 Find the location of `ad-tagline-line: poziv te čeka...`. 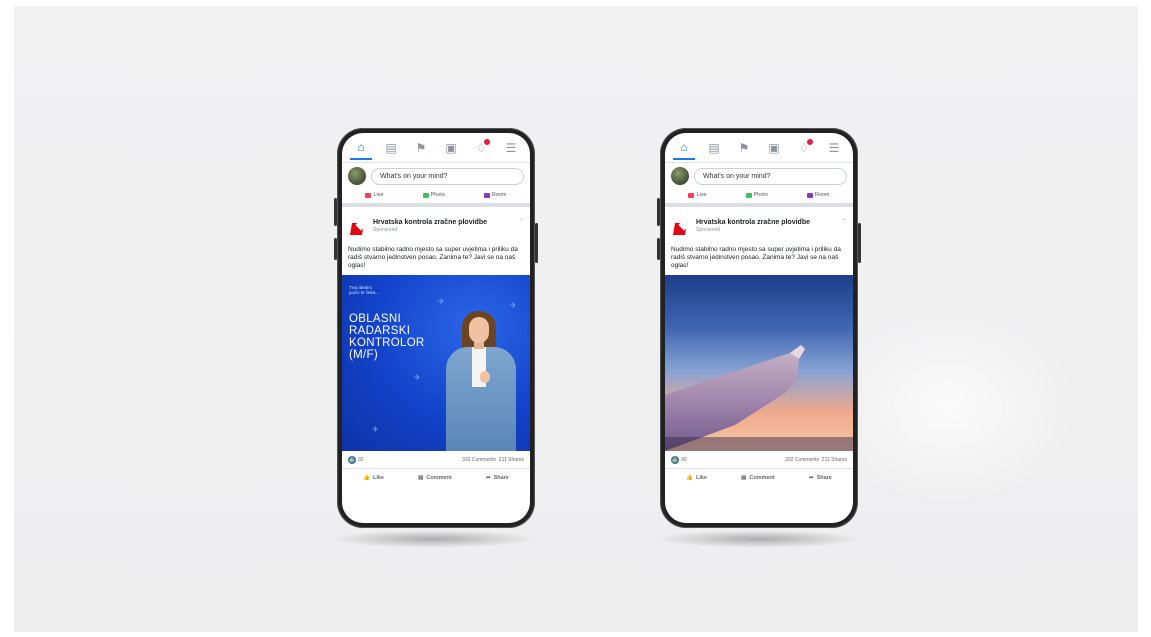

ad-tagline-line: poziv te čeka... is located at coordinates (364, 293).